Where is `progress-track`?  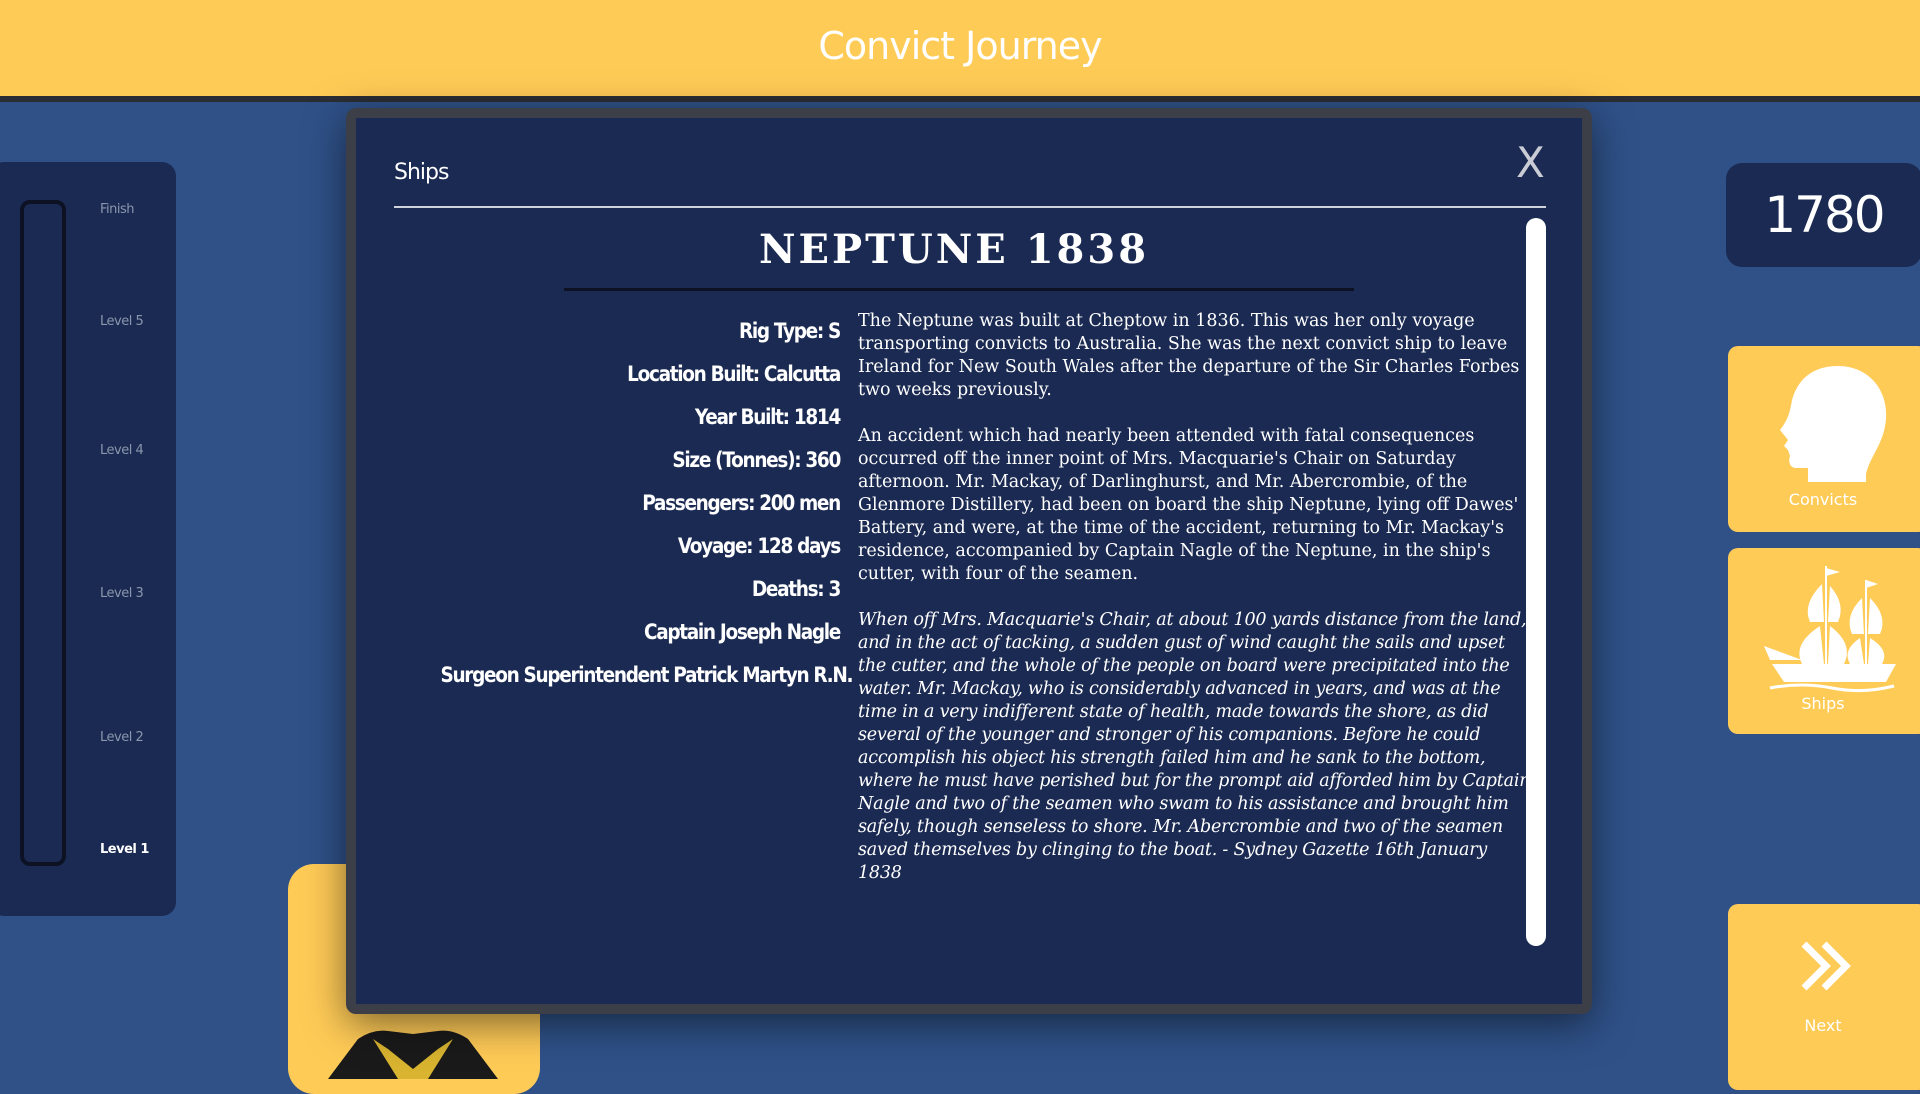 progress-track is located at coordinates (43, 533).